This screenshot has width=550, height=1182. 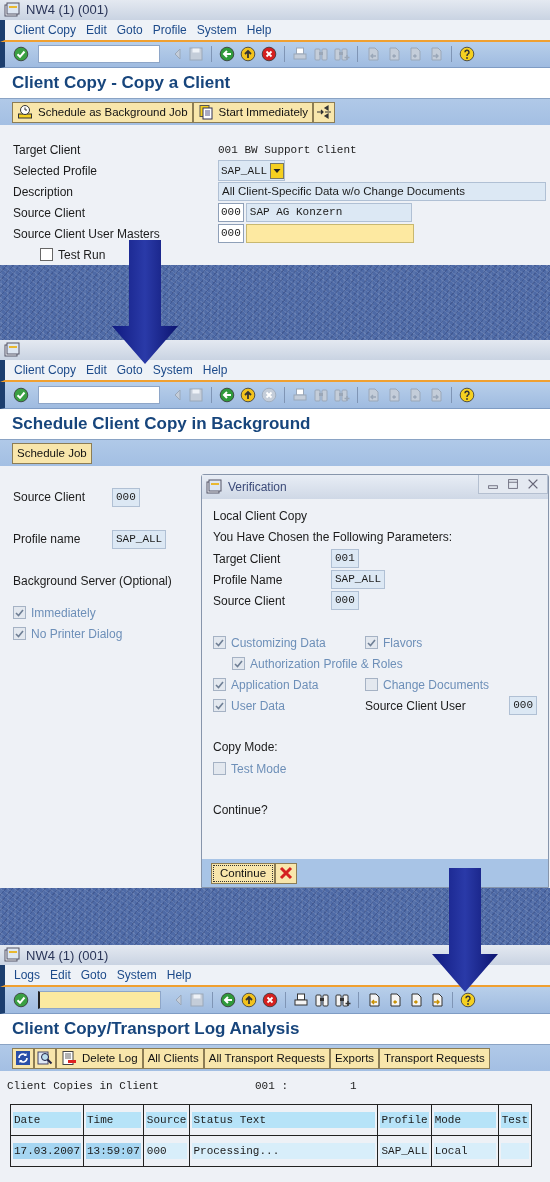 I want to click on refresh-button, so click(x=23, y=1058).